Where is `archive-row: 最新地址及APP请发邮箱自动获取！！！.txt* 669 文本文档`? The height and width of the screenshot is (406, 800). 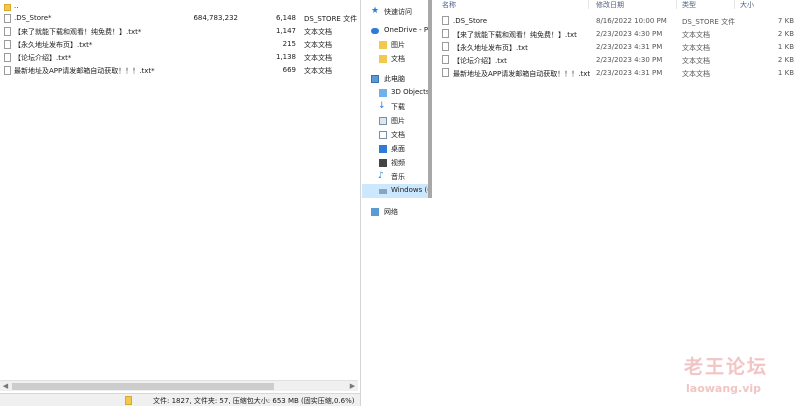
archive-row: 最新地址及APP请发邮箱自动获取！！！.txt* 669 文本文档 is located at coordinates (180, 70).